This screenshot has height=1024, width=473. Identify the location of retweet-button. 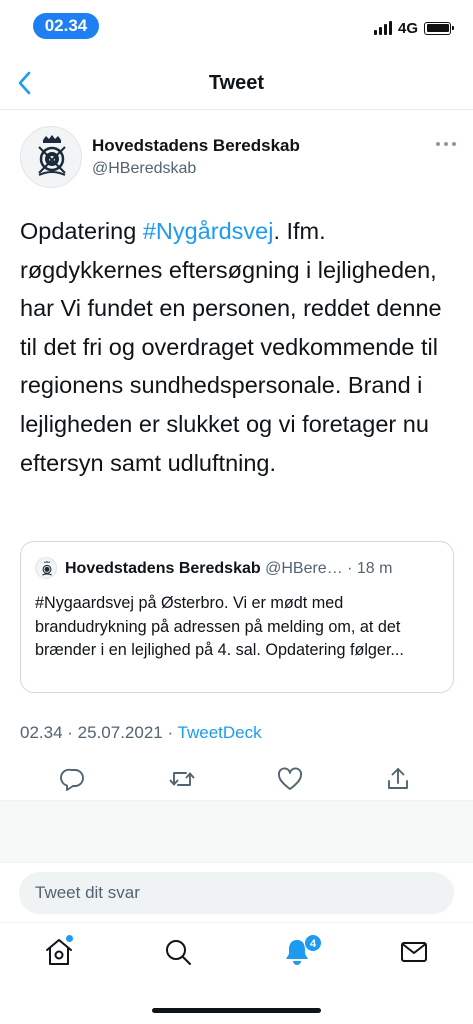
(182, 779).